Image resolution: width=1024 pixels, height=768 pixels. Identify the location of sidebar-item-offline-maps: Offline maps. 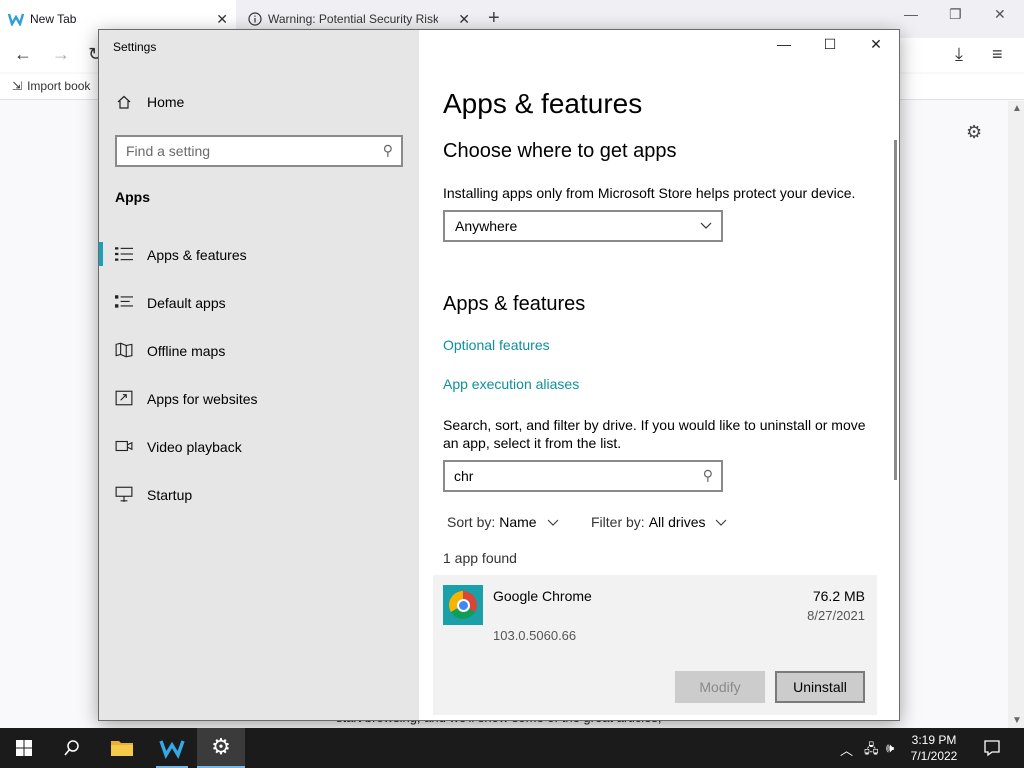
(259, 350).